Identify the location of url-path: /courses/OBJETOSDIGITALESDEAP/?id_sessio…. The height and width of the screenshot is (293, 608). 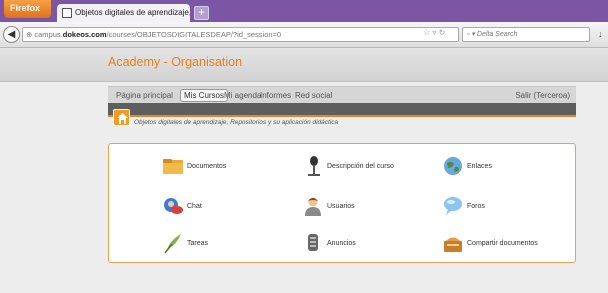
(194, 34).